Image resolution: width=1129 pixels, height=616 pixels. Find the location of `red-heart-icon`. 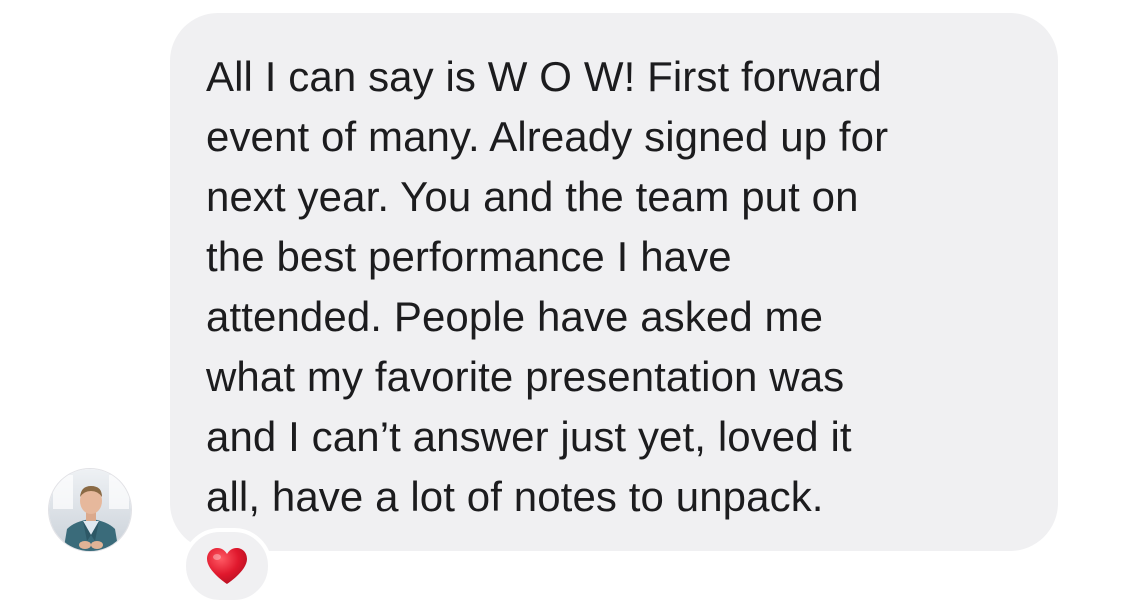

red-heart-icon is located at coordinates (227, 566).